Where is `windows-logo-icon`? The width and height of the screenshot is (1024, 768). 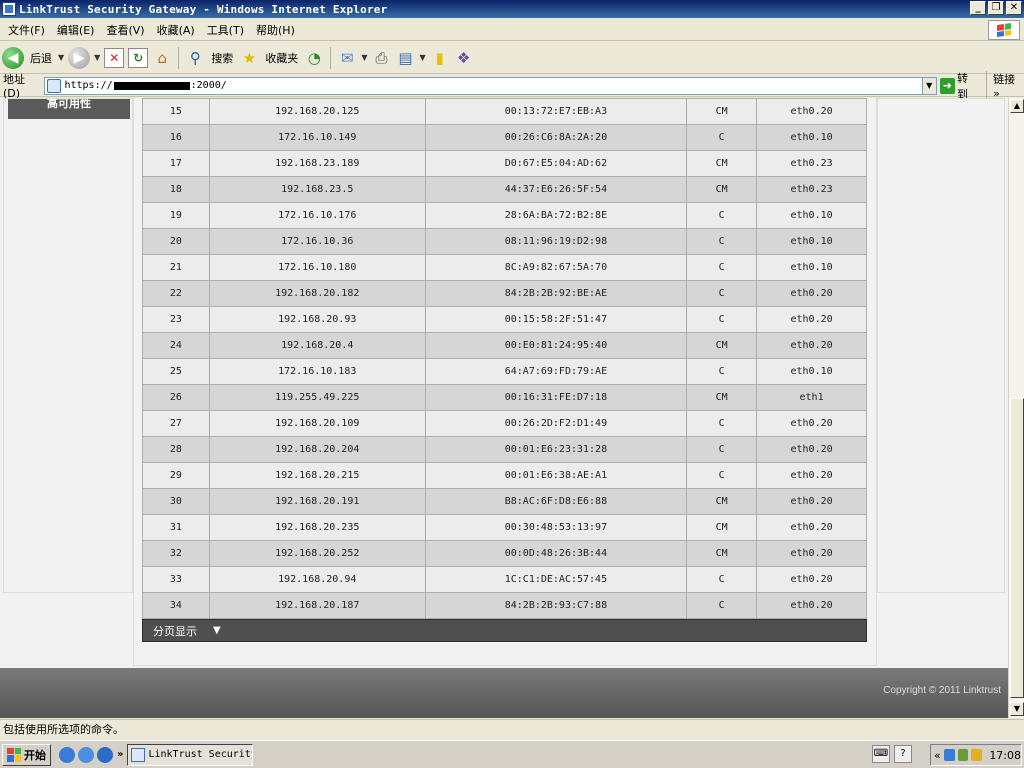 windows-logo-icon is located at coordinates (1004, 30).